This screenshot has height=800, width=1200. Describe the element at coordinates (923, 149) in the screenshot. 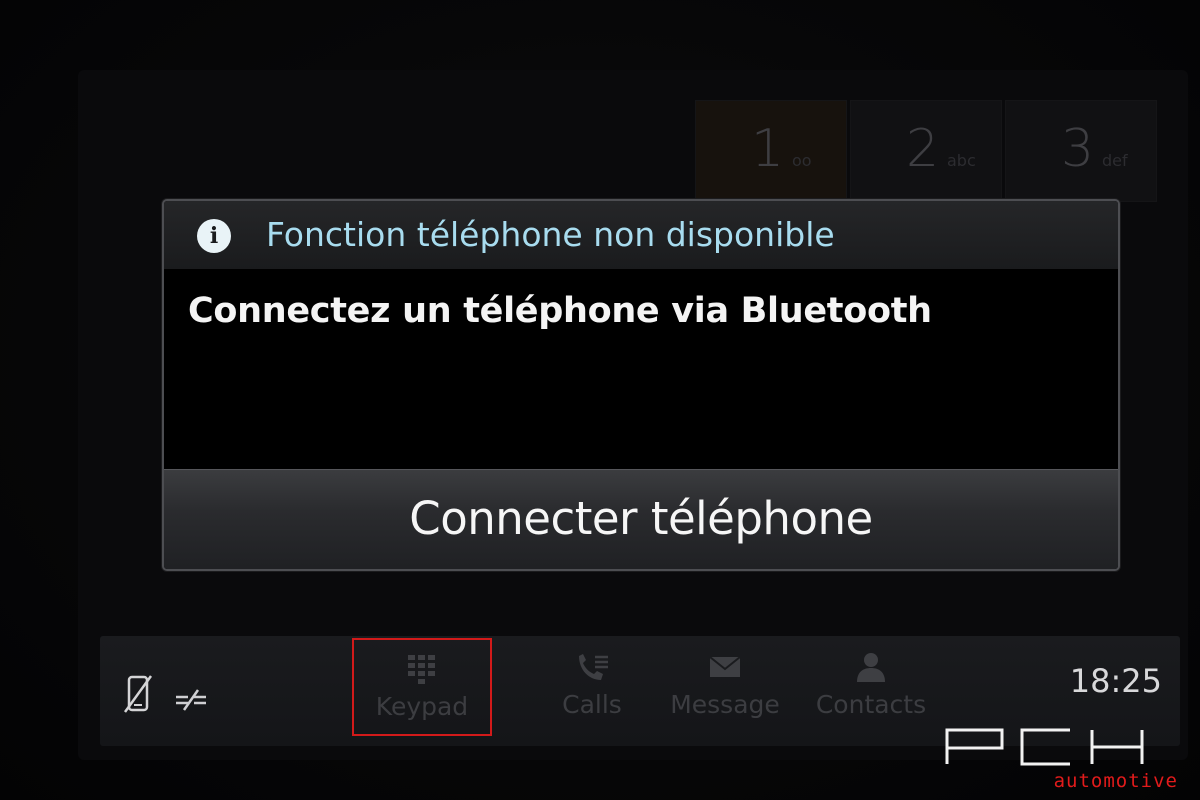

I see `key-digit: 2` at that location.